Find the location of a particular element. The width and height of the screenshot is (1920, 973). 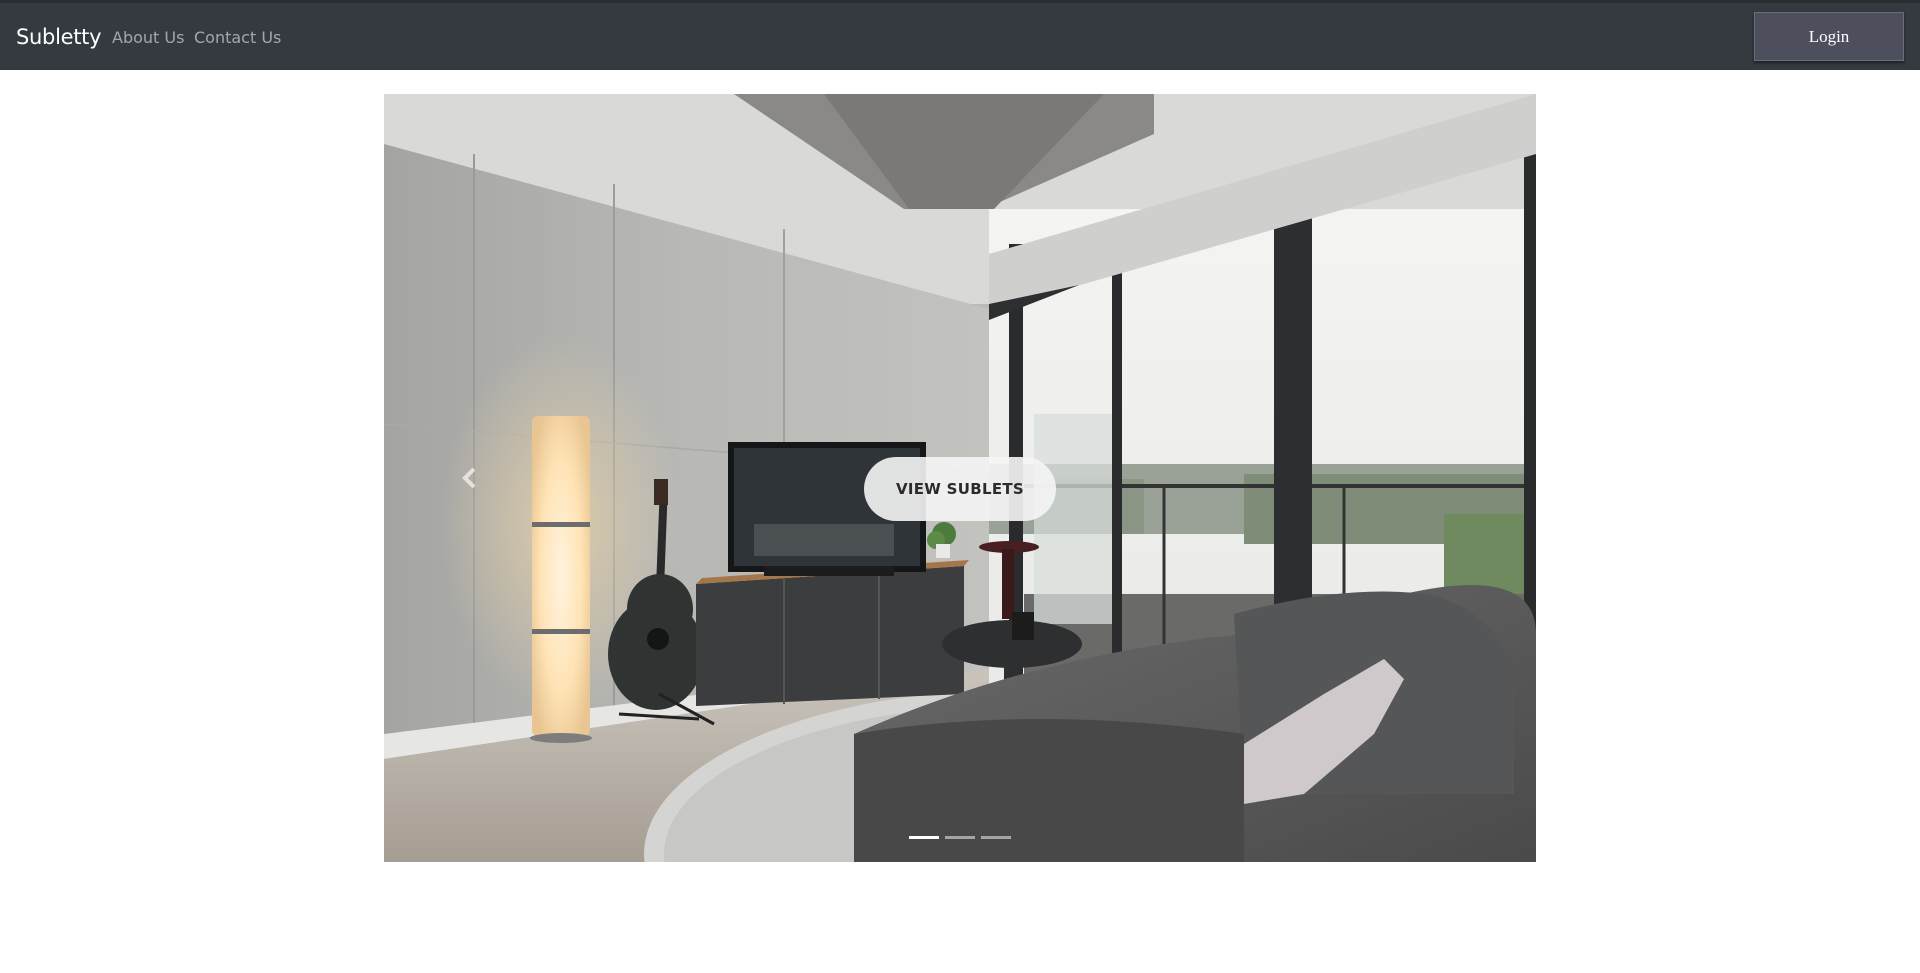

chevron-left-icon is located at coordinates (469, 478).